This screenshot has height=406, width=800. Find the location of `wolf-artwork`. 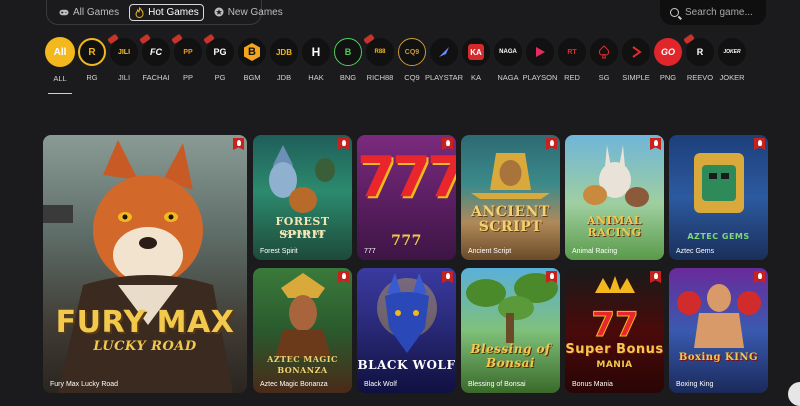

wolf-artwork is located at coordinates (407, 313).